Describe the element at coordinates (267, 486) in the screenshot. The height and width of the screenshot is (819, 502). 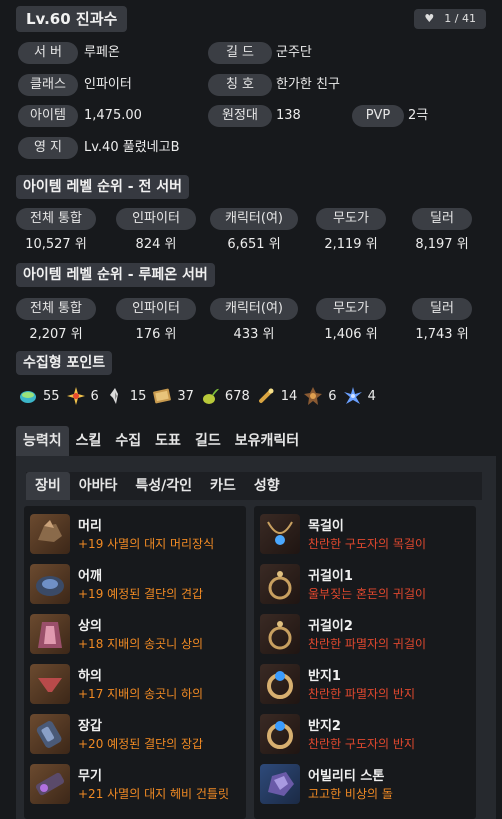
I see `tab-tendency: 성향` at that location.